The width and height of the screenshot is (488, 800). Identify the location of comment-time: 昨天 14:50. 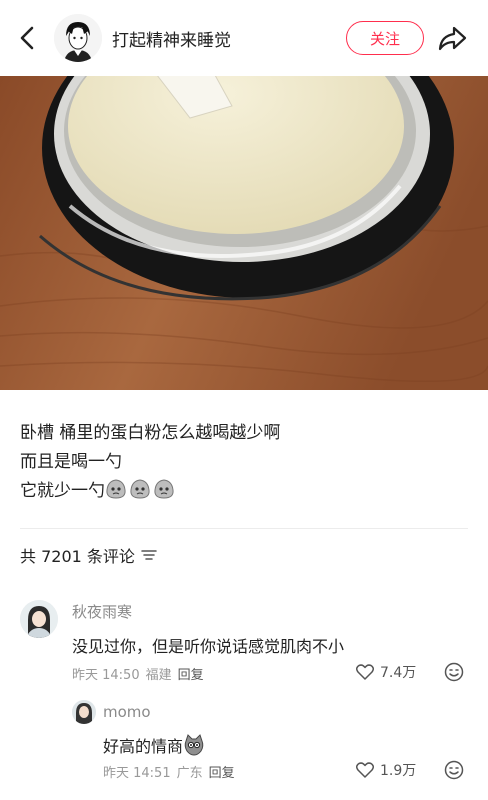
(106, 675).